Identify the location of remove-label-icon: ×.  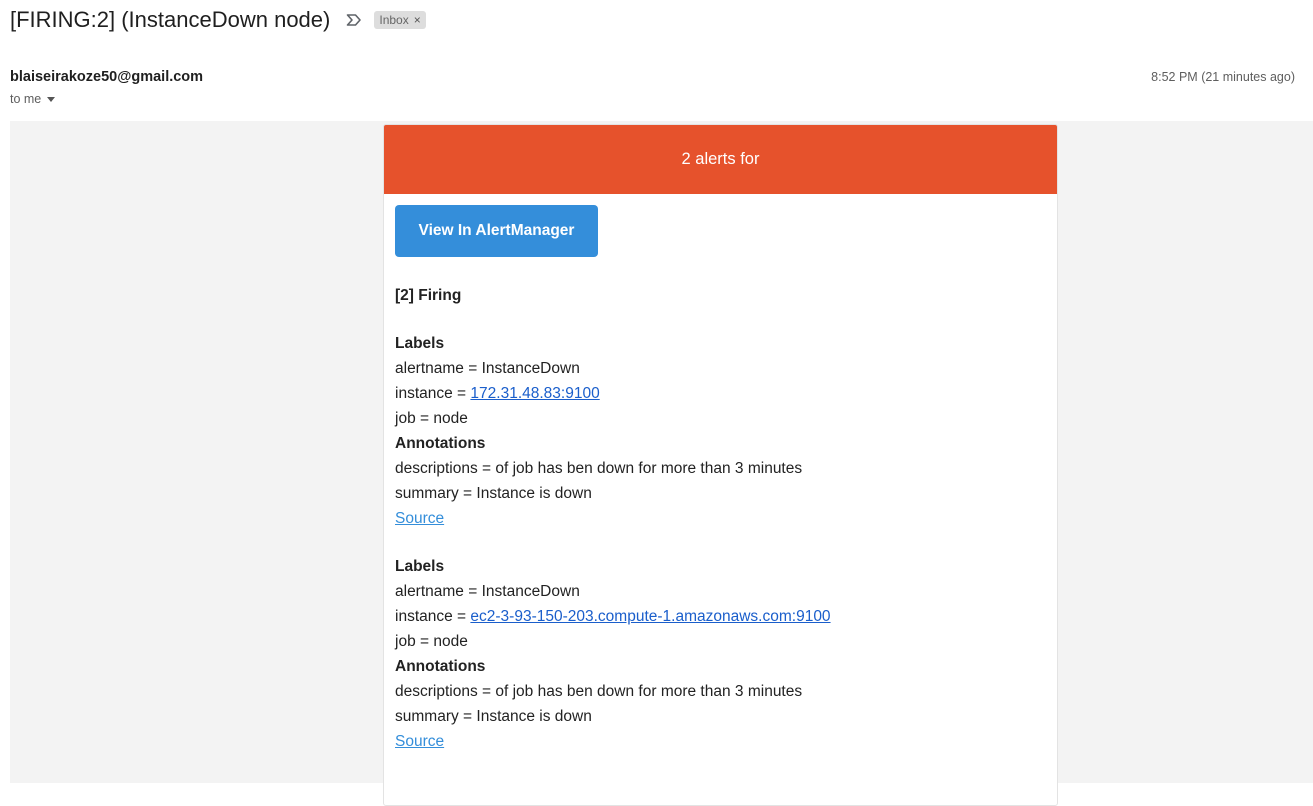
(417, 20).